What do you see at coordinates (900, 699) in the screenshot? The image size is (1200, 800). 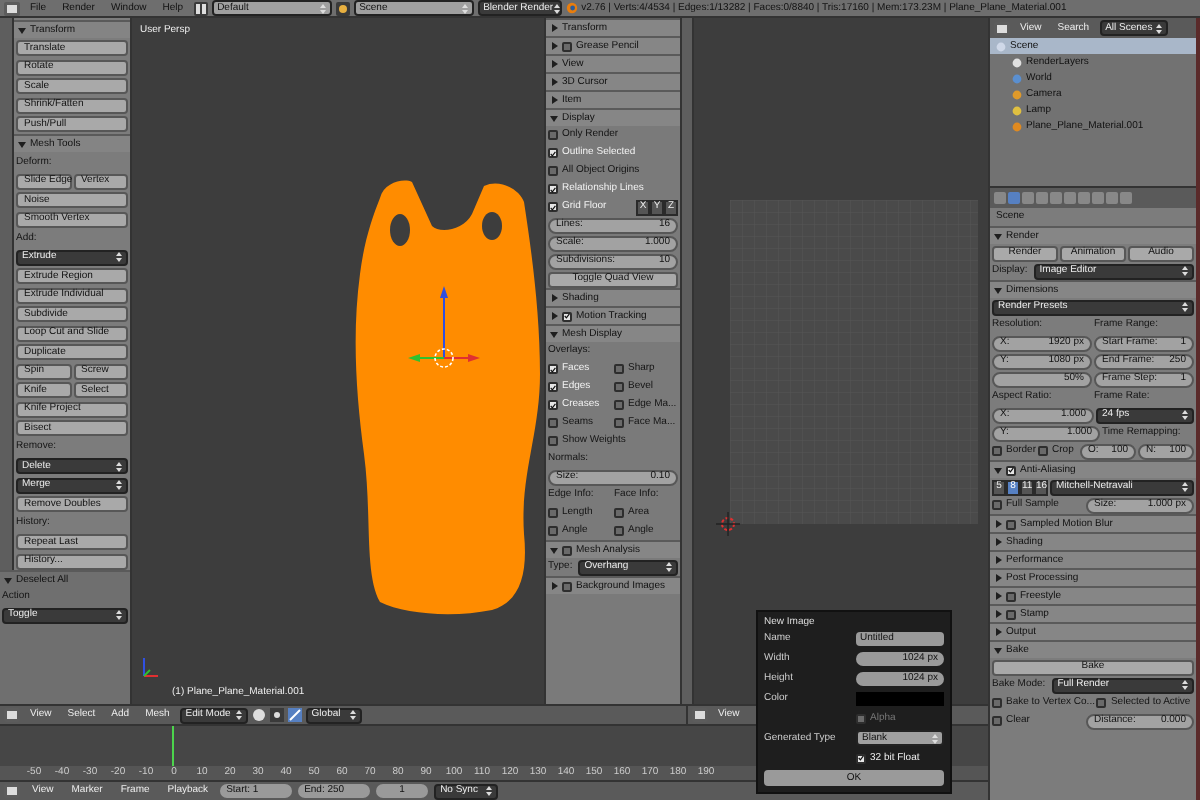 I see `color-swatch` at bounding box center [900, 699].